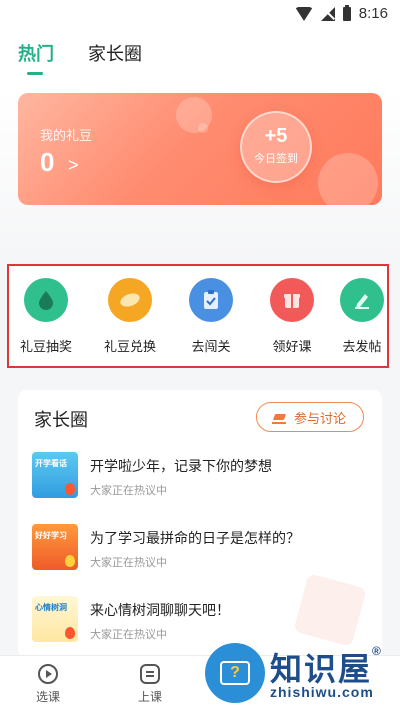 This screenshot has height=711, width=400. What do you see at coordinates (200, 14) in the screenshot?
I see `status-bar: 8:16` at bounding box center [200, 14].